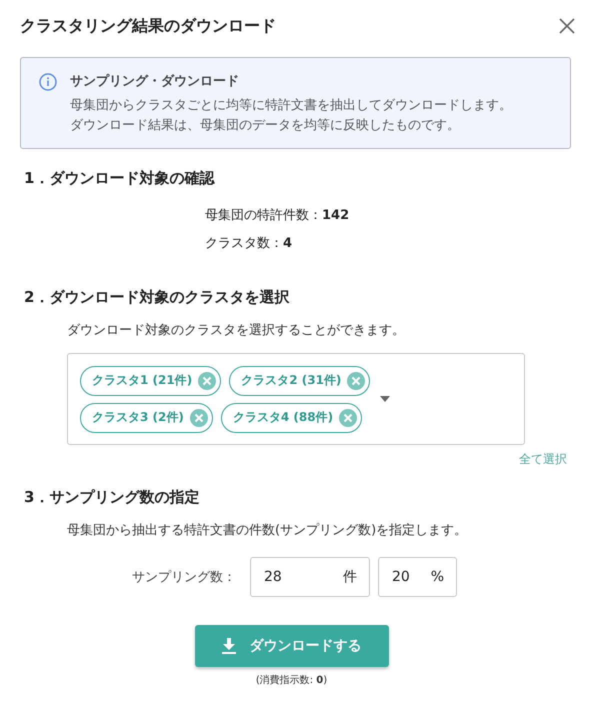 The height and width of the screenshot is (723, 599). Describe the element at coordinates (112, 497) in the screenshot. I see `section-heading: 3．サンプリング数の指定` at that location.